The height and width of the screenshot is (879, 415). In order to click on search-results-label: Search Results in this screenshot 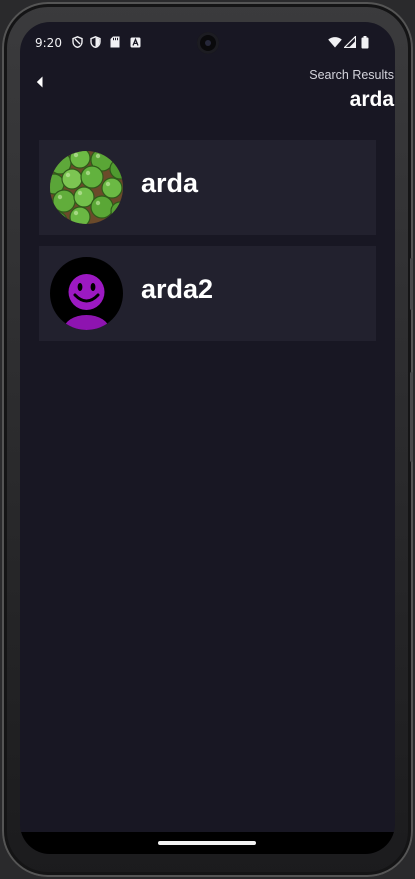, I will do `click(351, 75)`.